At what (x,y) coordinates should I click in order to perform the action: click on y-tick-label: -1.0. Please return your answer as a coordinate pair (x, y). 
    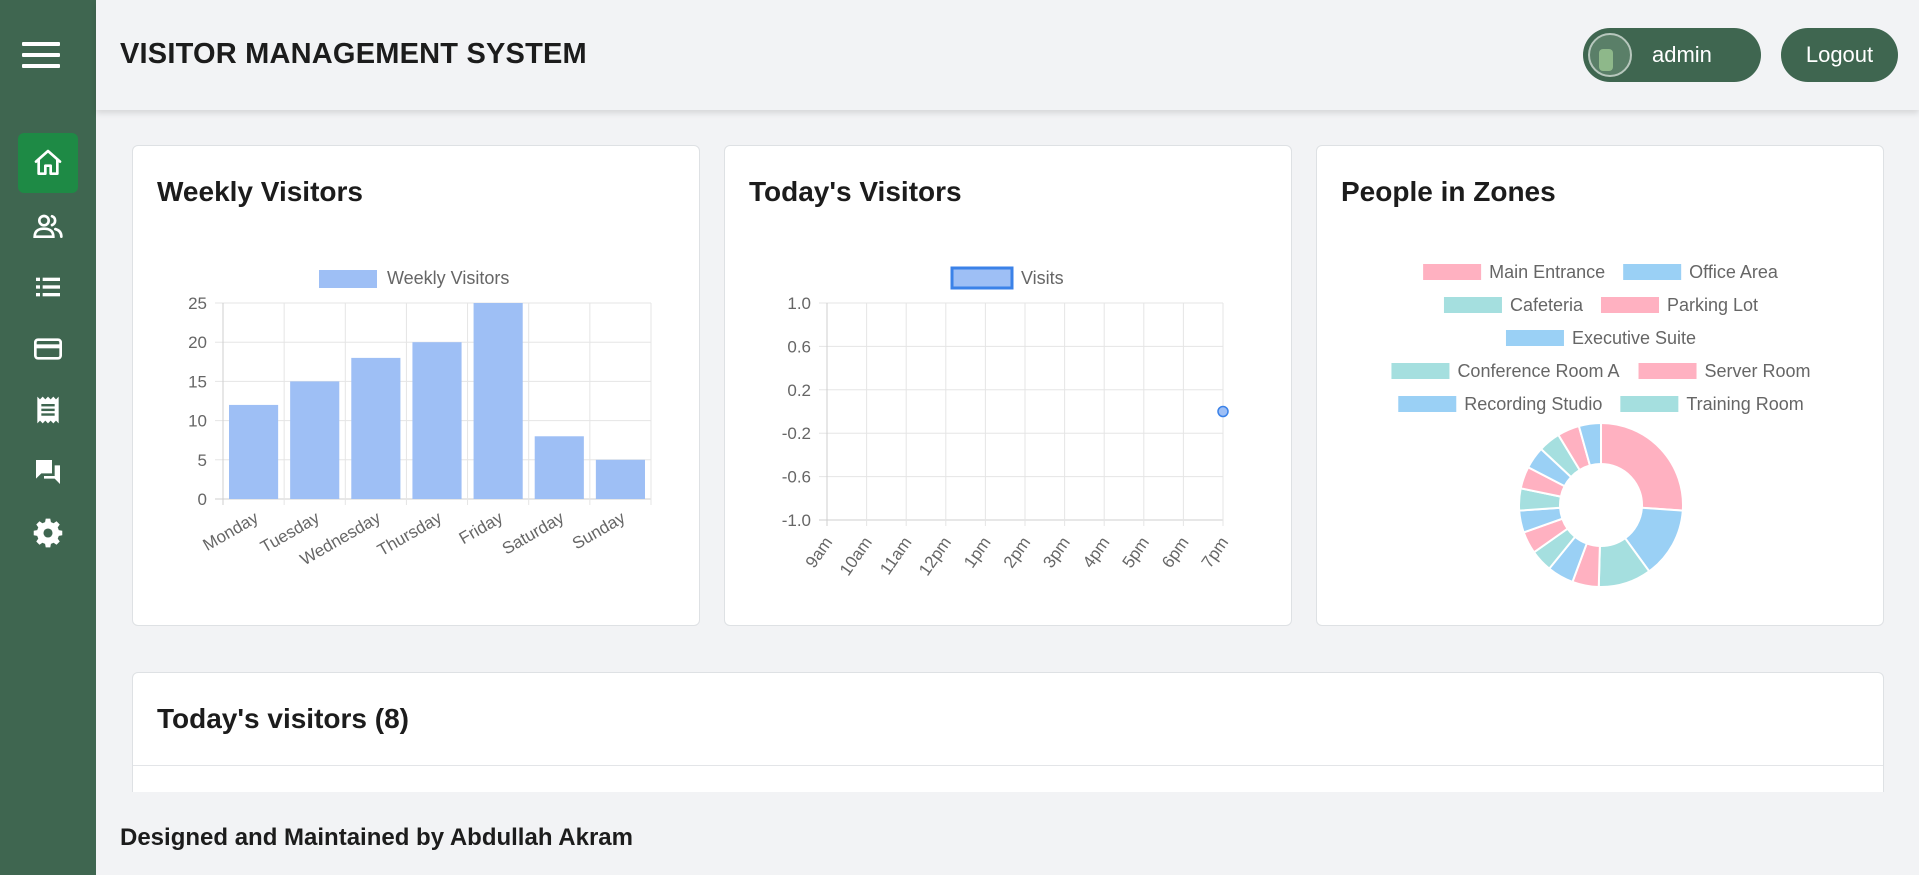
    Looking at the image, I should click on (796, 520).